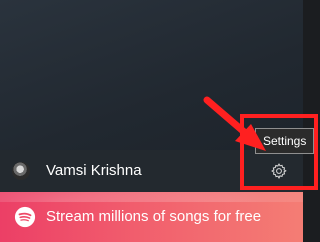  Describe the element at coordinates (279, 152) in the screenshot. I see `annotation-highlight-box` at that location.